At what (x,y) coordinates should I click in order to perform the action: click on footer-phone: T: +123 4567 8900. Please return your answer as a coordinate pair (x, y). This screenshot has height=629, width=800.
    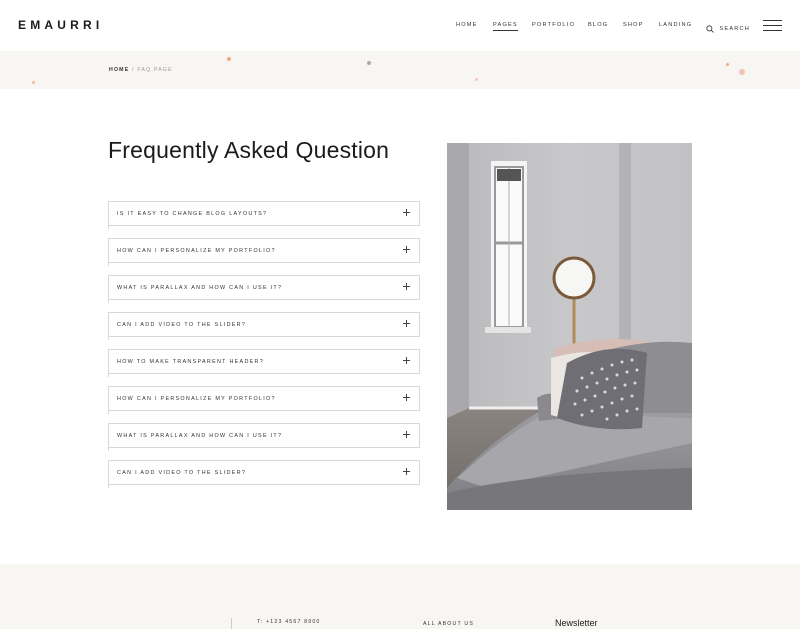
    Looking at the image, I should click on (289, 622).